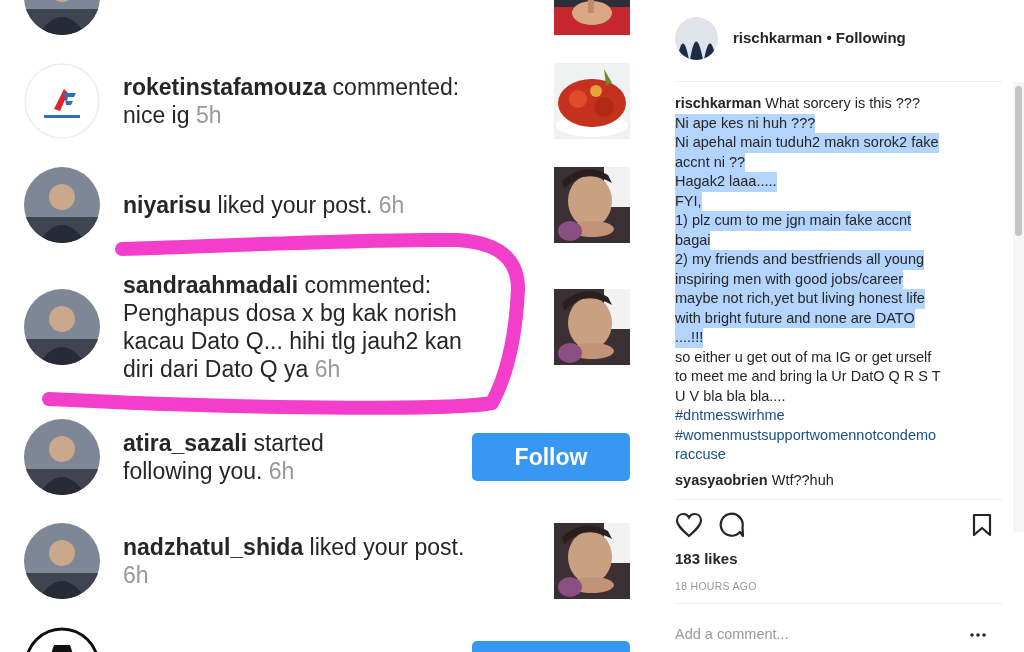 This screenshot has width=1024, height=652. I want to click on avatar, so click(696, 38).